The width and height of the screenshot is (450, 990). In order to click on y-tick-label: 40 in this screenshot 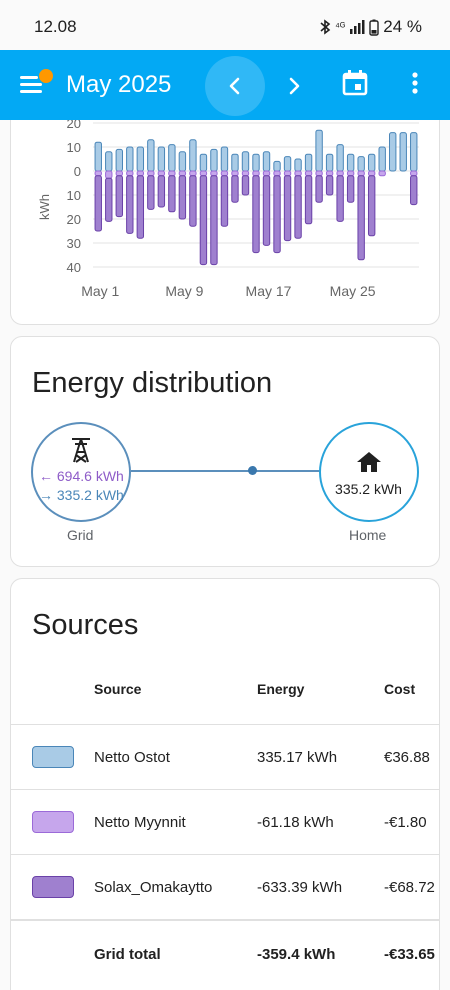, I will do `click(74, 267)`.